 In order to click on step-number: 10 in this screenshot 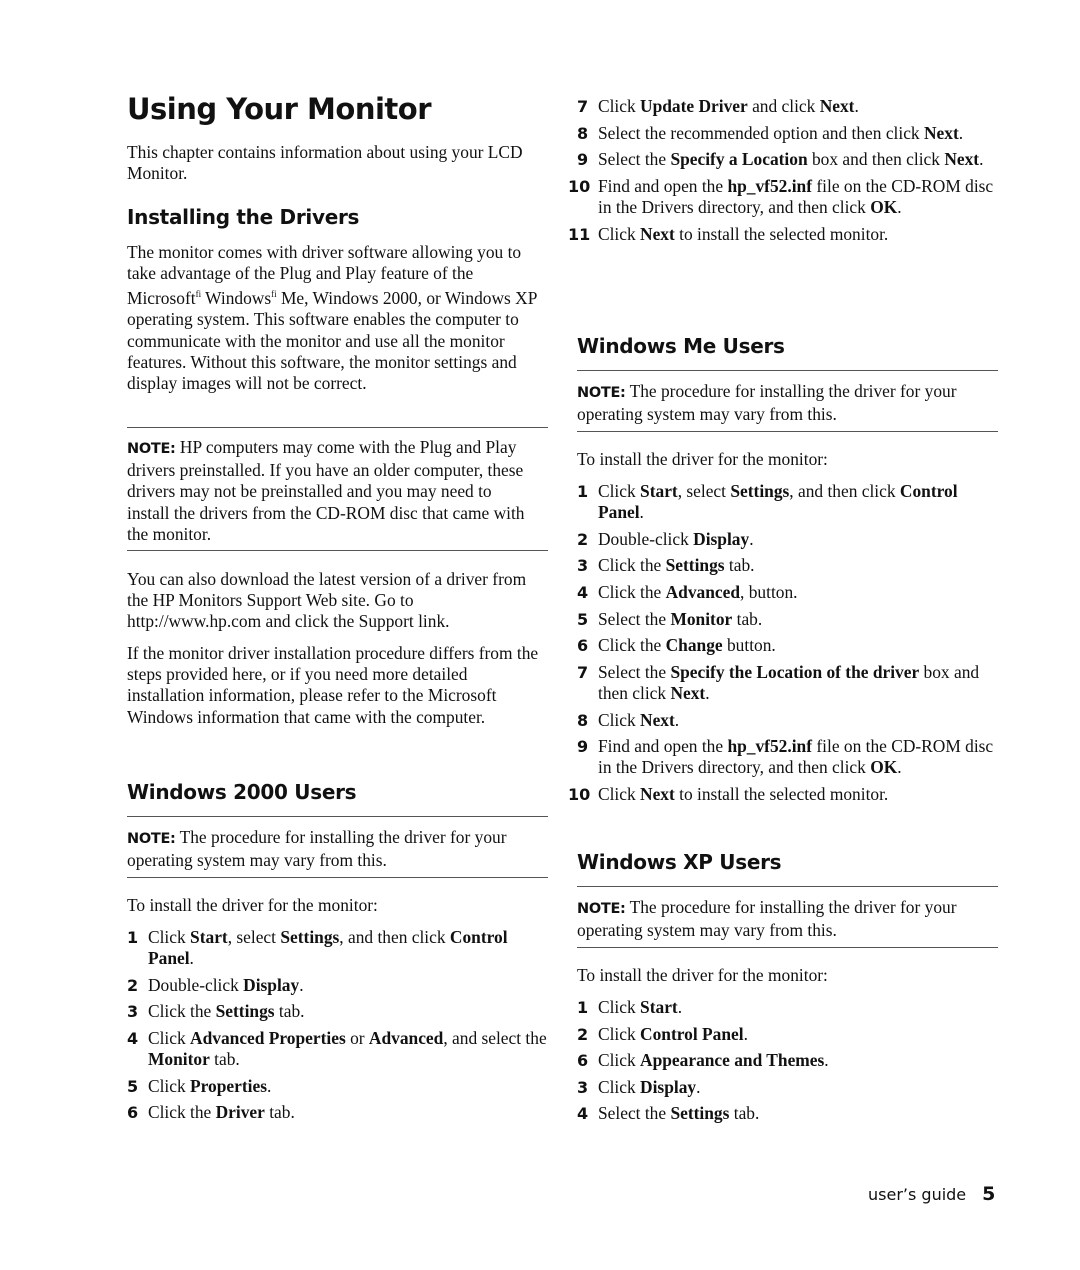, I will do `click(579, 794)`.